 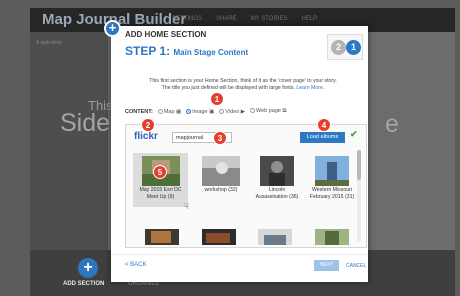 What do you see at coordinates (269, 19) in the screenshot?
I see `my-stories-link: MY STORIES` at bounding box center [269, 19].